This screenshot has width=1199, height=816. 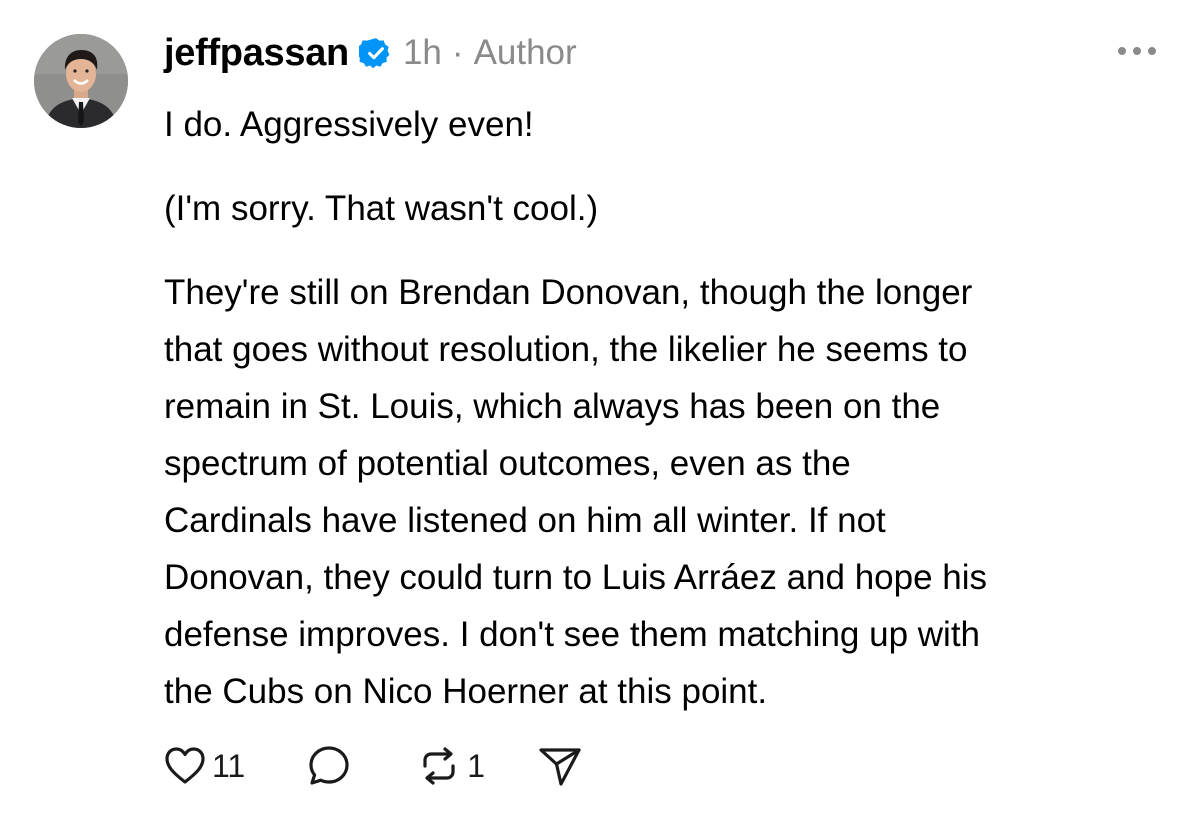 I want to click on author-badge: Author, so click(x=525, y=52).